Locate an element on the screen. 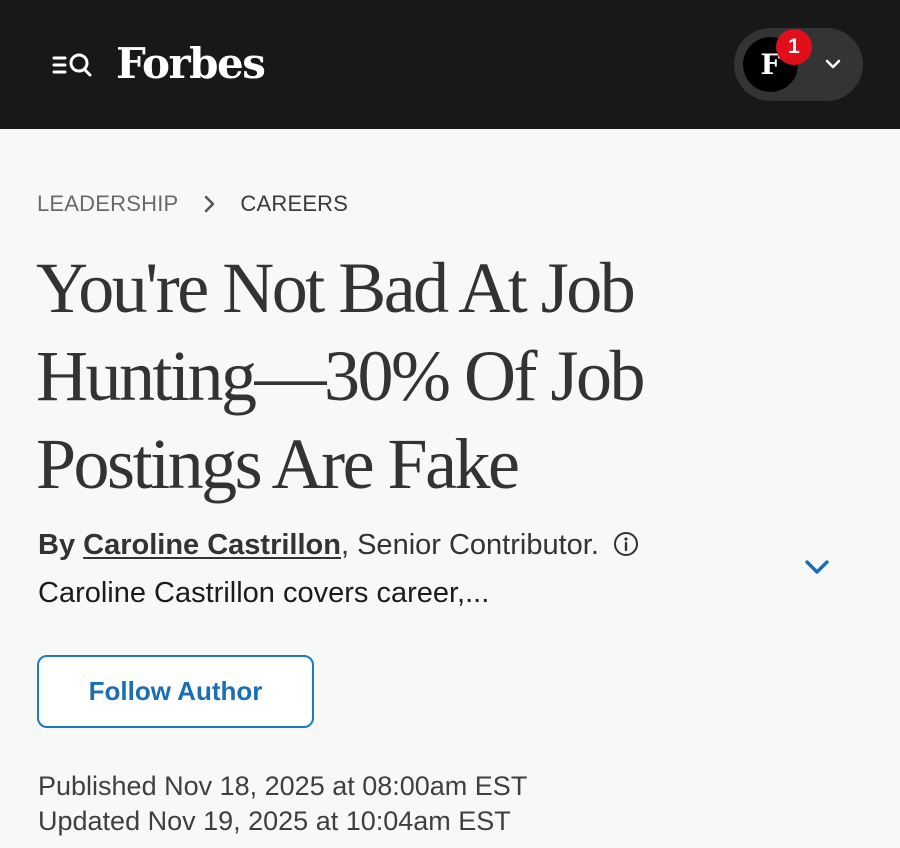 The width and height of the screenshot is (900, 848). byline-by-label: By is located at coordinates (57, 545).